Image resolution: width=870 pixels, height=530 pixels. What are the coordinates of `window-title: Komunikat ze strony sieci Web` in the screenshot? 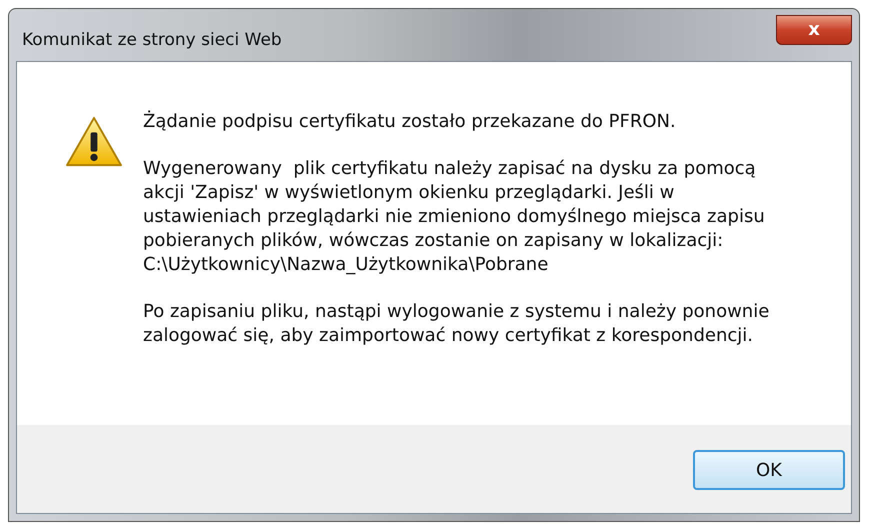 It's located at (152, 40).